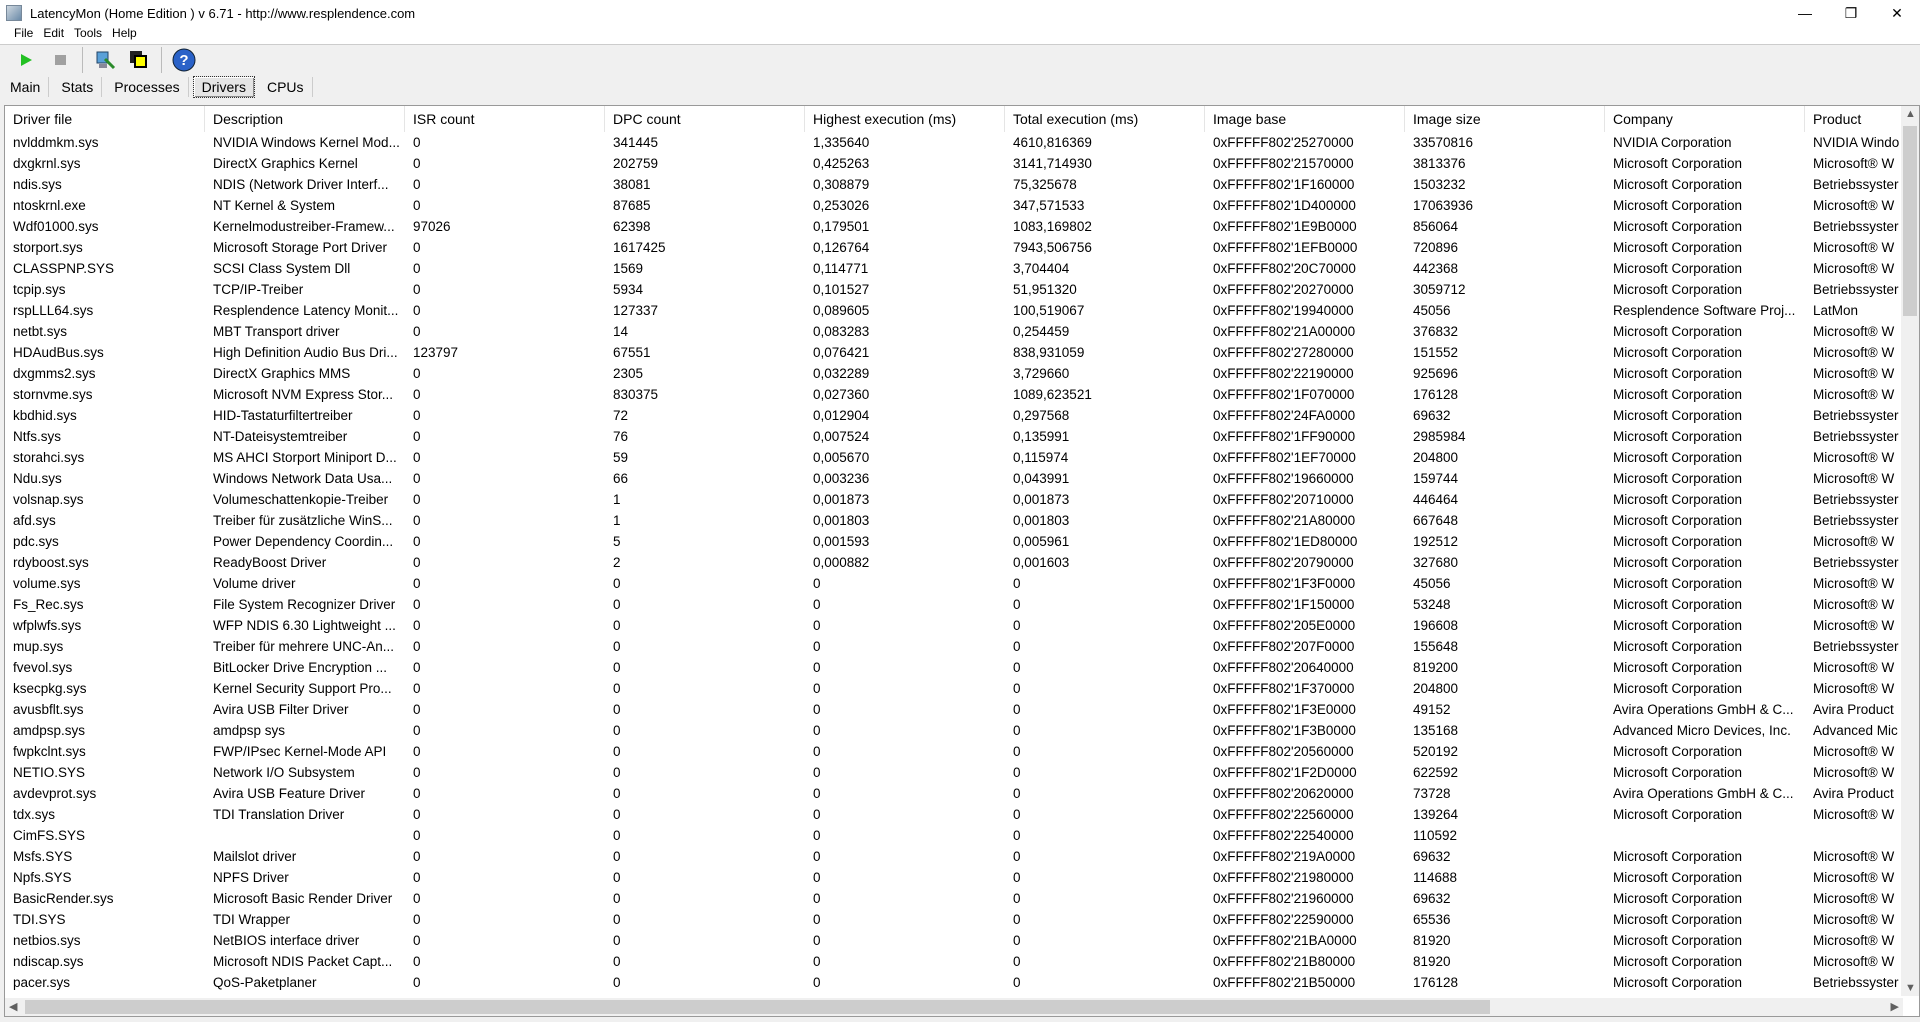  Describe the element at coordinates (1895, 1006) in the screenshot. I see `scroll-right-icon: ▶` at that location.